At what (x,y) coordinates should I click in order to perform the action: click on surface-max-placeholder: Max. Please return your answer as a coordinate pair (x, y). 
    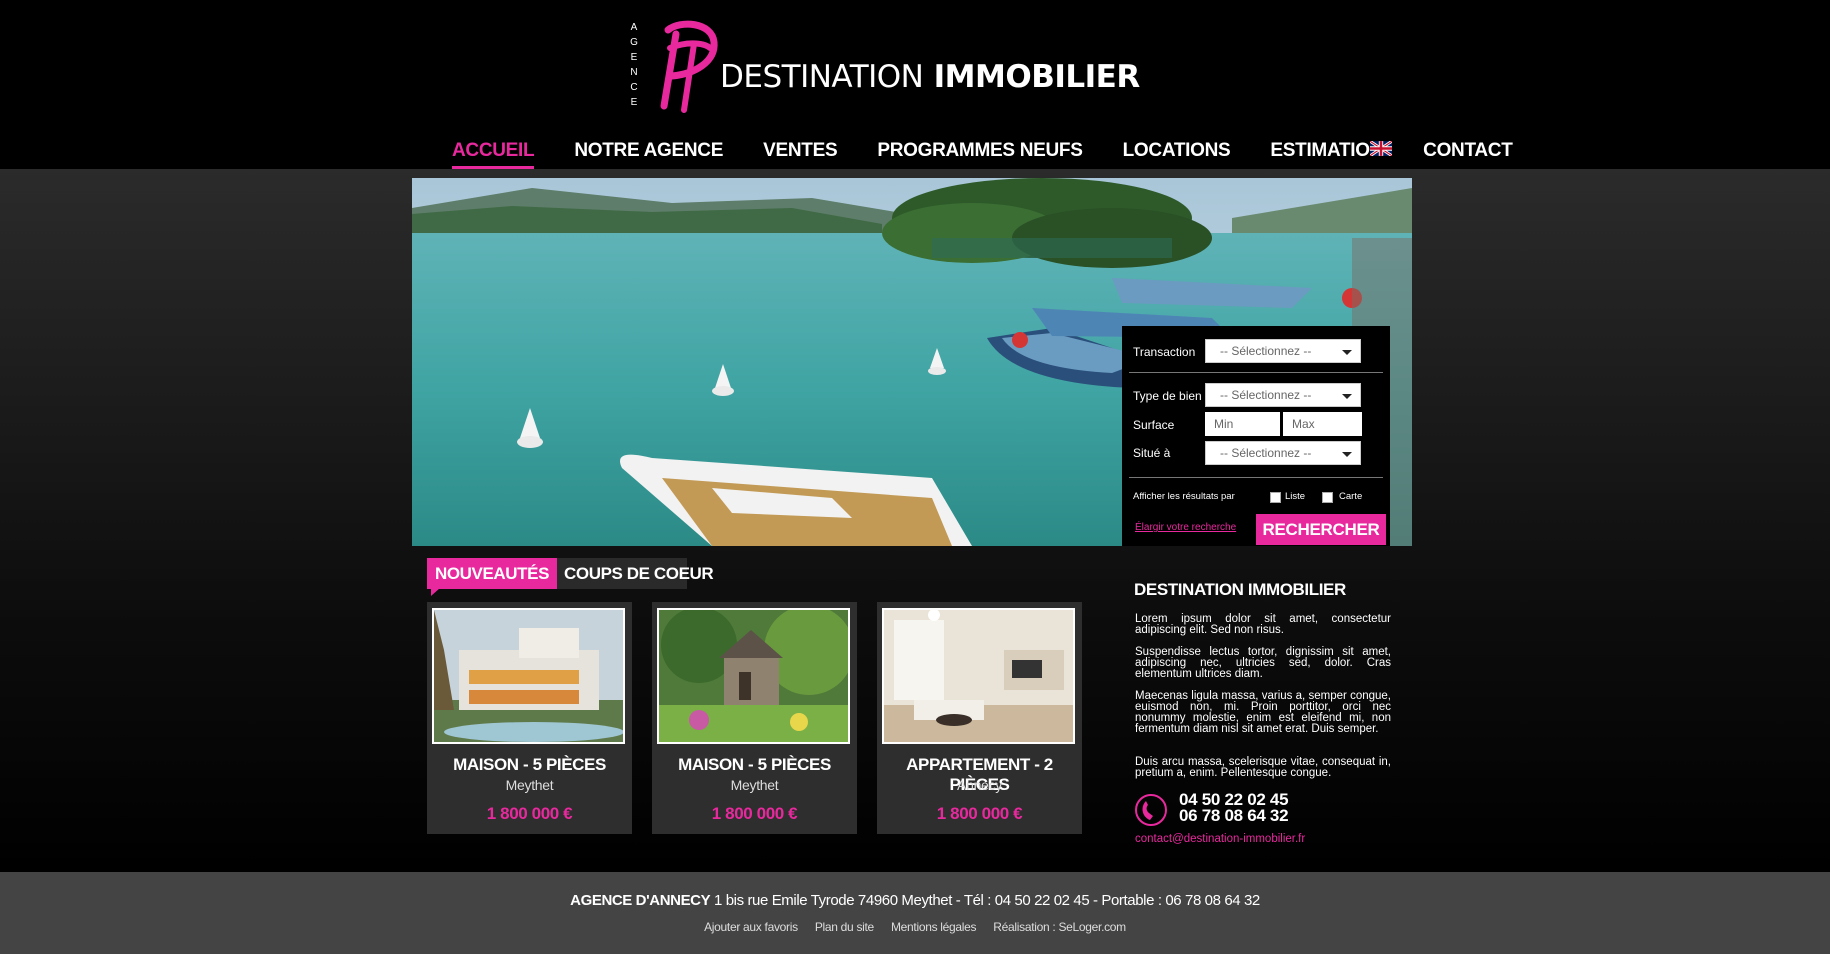
    Looking at the image, I should click on (1303, 424).